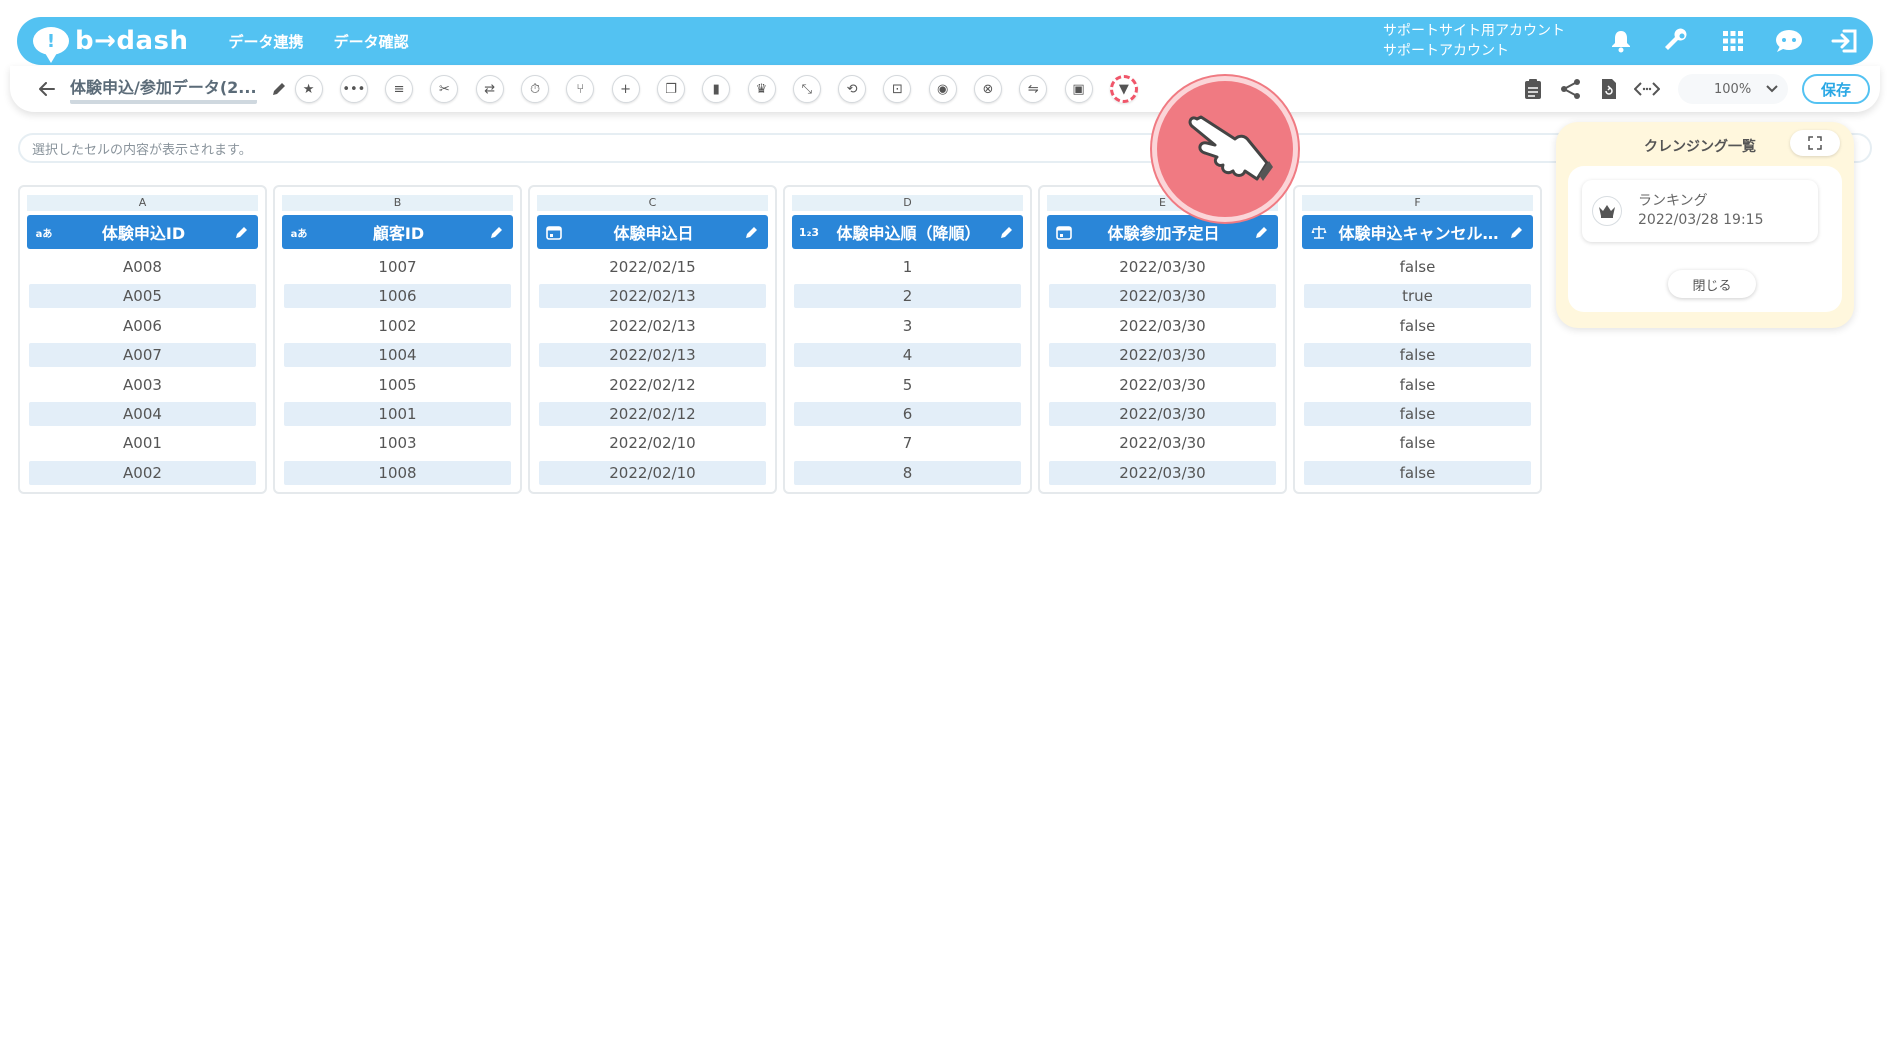 The height and width of the screenshot is (1063, 1890). I want to click on table-cell: A004, so click(142, 413).